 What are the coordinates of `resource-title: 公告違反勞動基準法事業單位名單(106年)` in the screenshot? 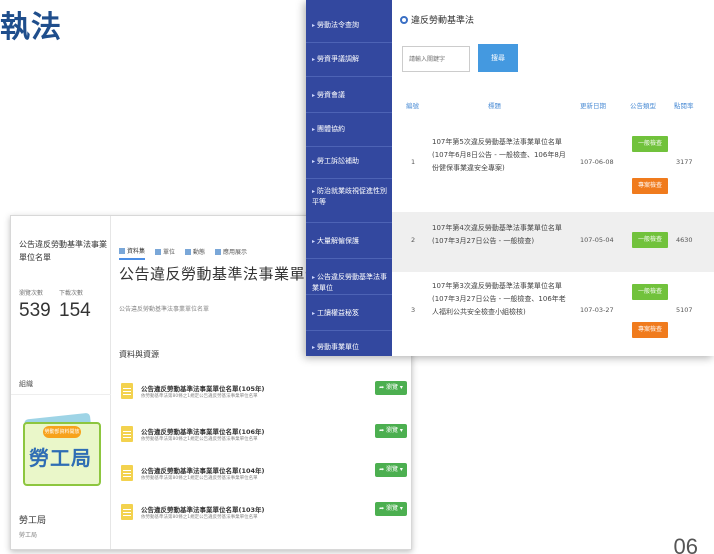 It's located at (203, 431).